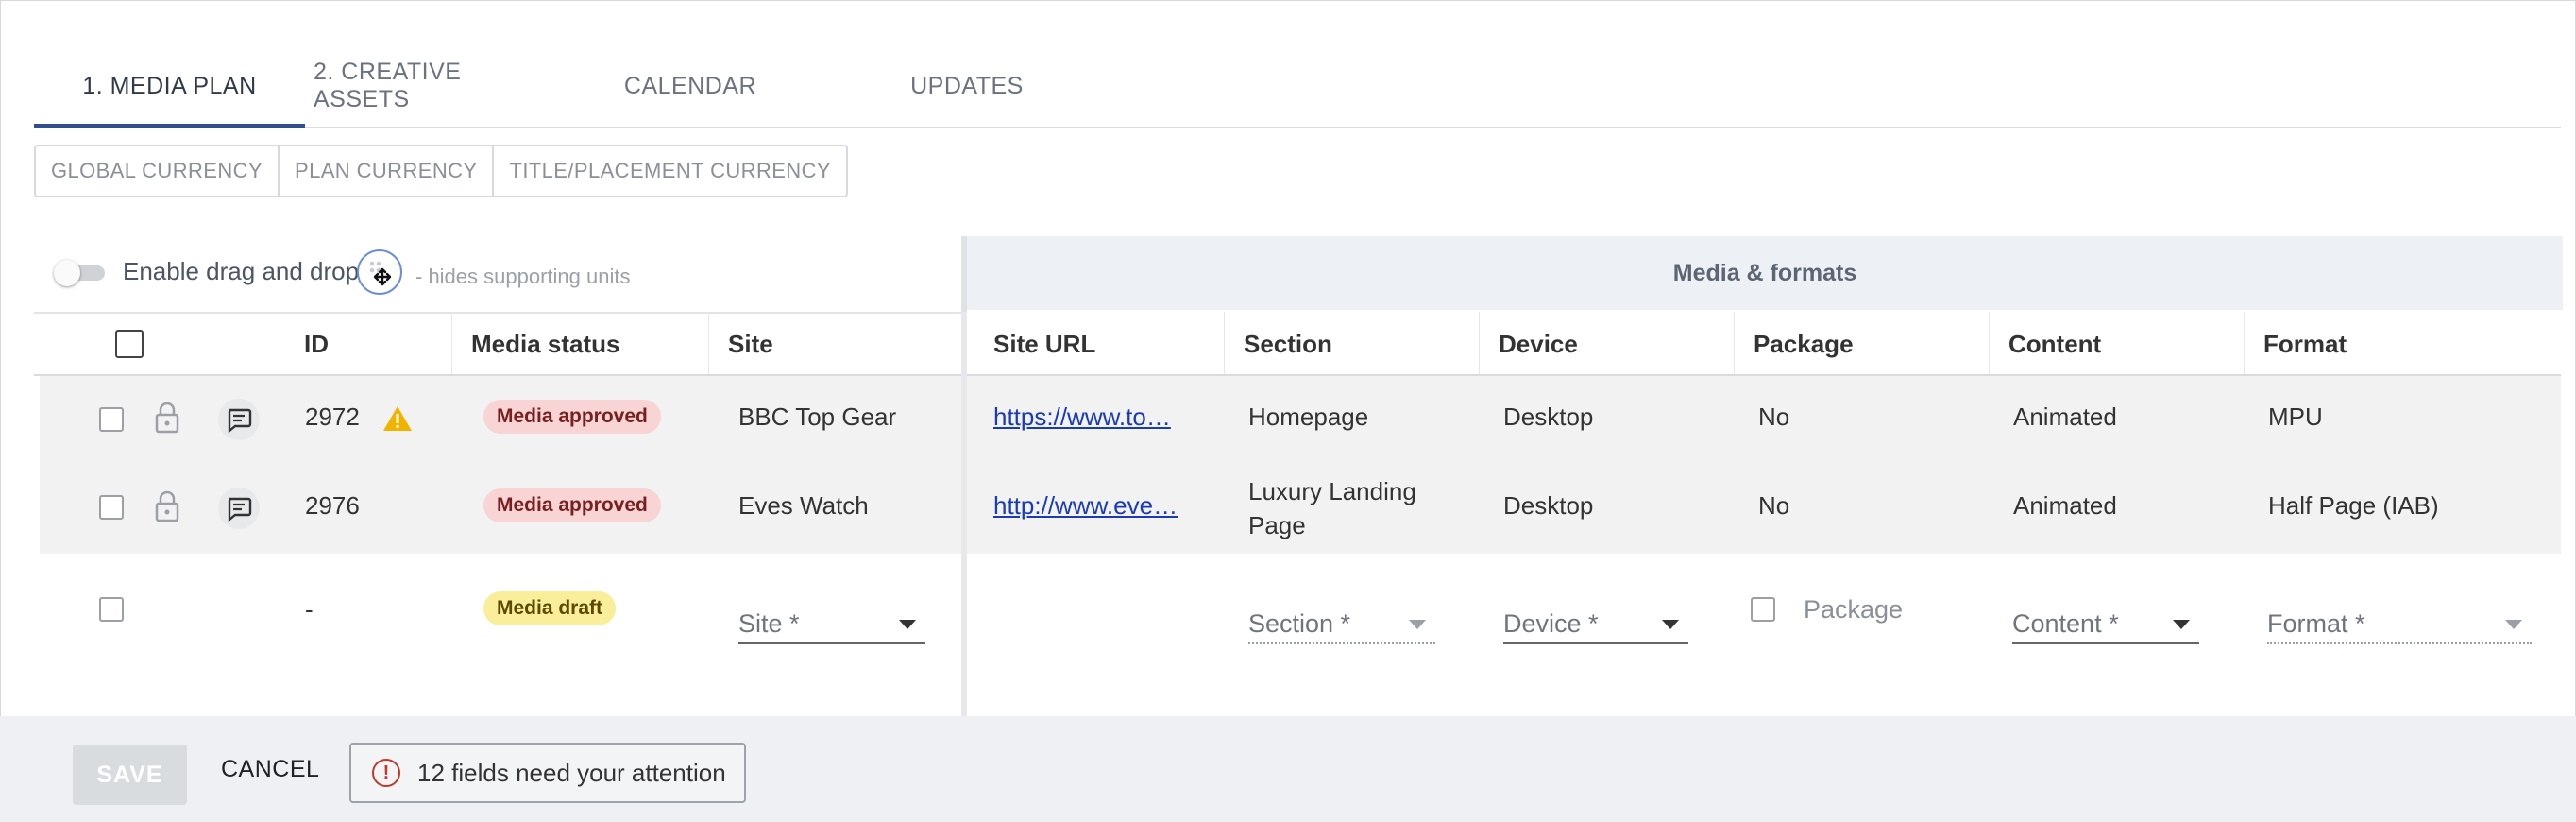  What do you see at coordinates (2402, 344) in the screenshot?
I see `column-header-format: Format` at bounding box center [2402, 344].